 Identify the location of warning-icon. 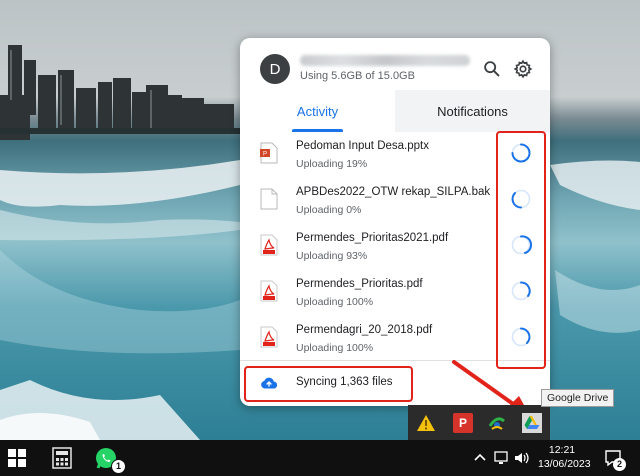
(426, 423).